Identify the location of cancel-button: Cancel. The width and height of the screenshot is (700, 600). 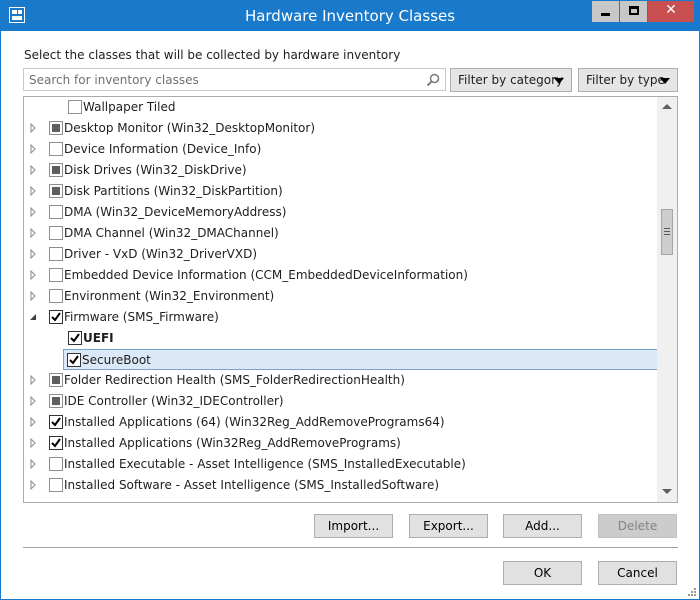
(637, 573).